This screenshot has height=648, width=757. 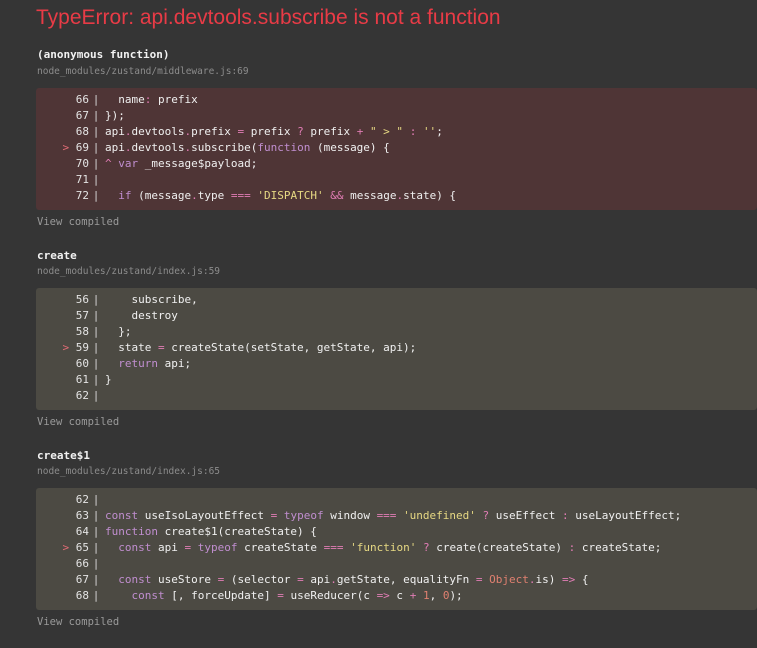 What do you see at coordinates (396, 100) in the screenshot?
I see `code-line: 66 | name: prefix` at bounding box center [396, 100].